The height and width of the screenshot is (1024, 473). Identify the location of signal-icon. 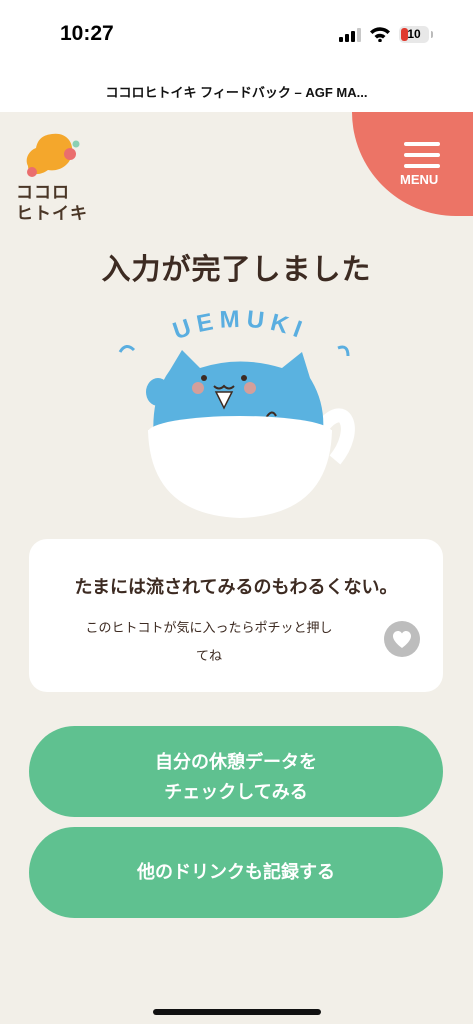
(351, 35).